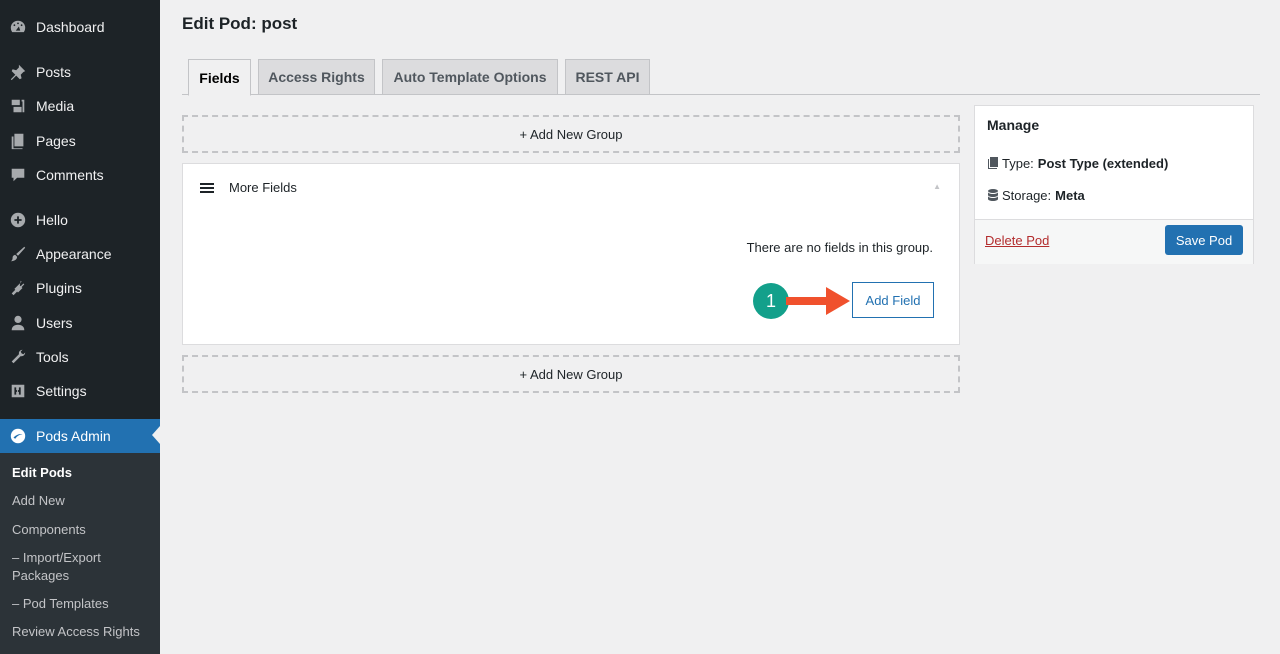  What do you see at coordinates (80, 220) in the screenshot?
I see `sidebar-item-hello: Hello` at bounding box center [80, 220].